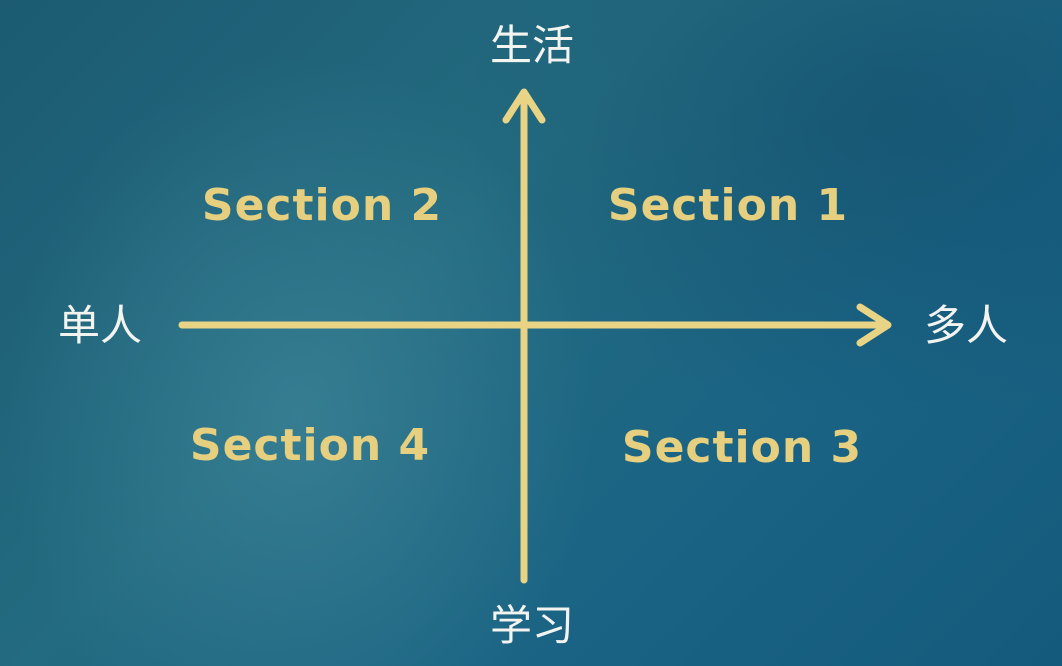  I want to click on axis-label-left: 单人, so click(100, 325).